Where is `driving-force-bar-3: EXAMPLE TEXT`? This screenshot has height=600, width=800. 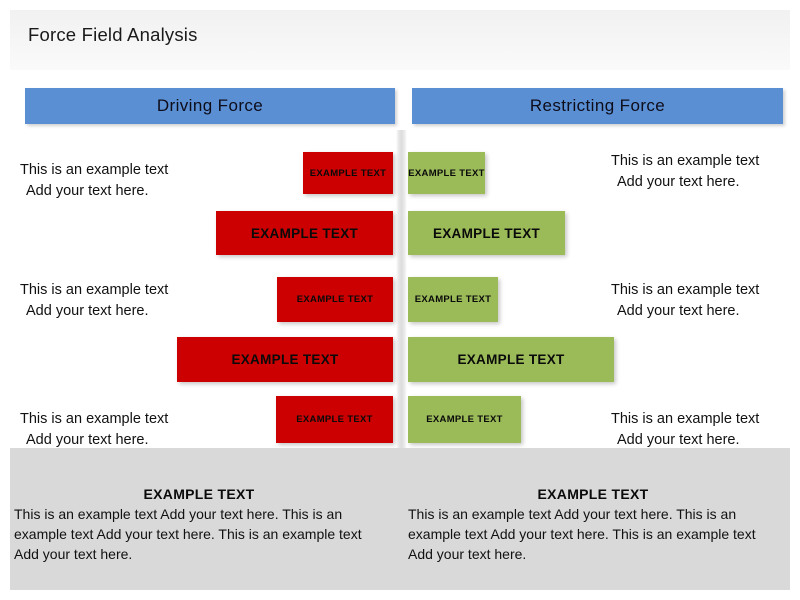 driving-force-bar-3: EXAMPLE TEXT is located at coordinates (335, 299).